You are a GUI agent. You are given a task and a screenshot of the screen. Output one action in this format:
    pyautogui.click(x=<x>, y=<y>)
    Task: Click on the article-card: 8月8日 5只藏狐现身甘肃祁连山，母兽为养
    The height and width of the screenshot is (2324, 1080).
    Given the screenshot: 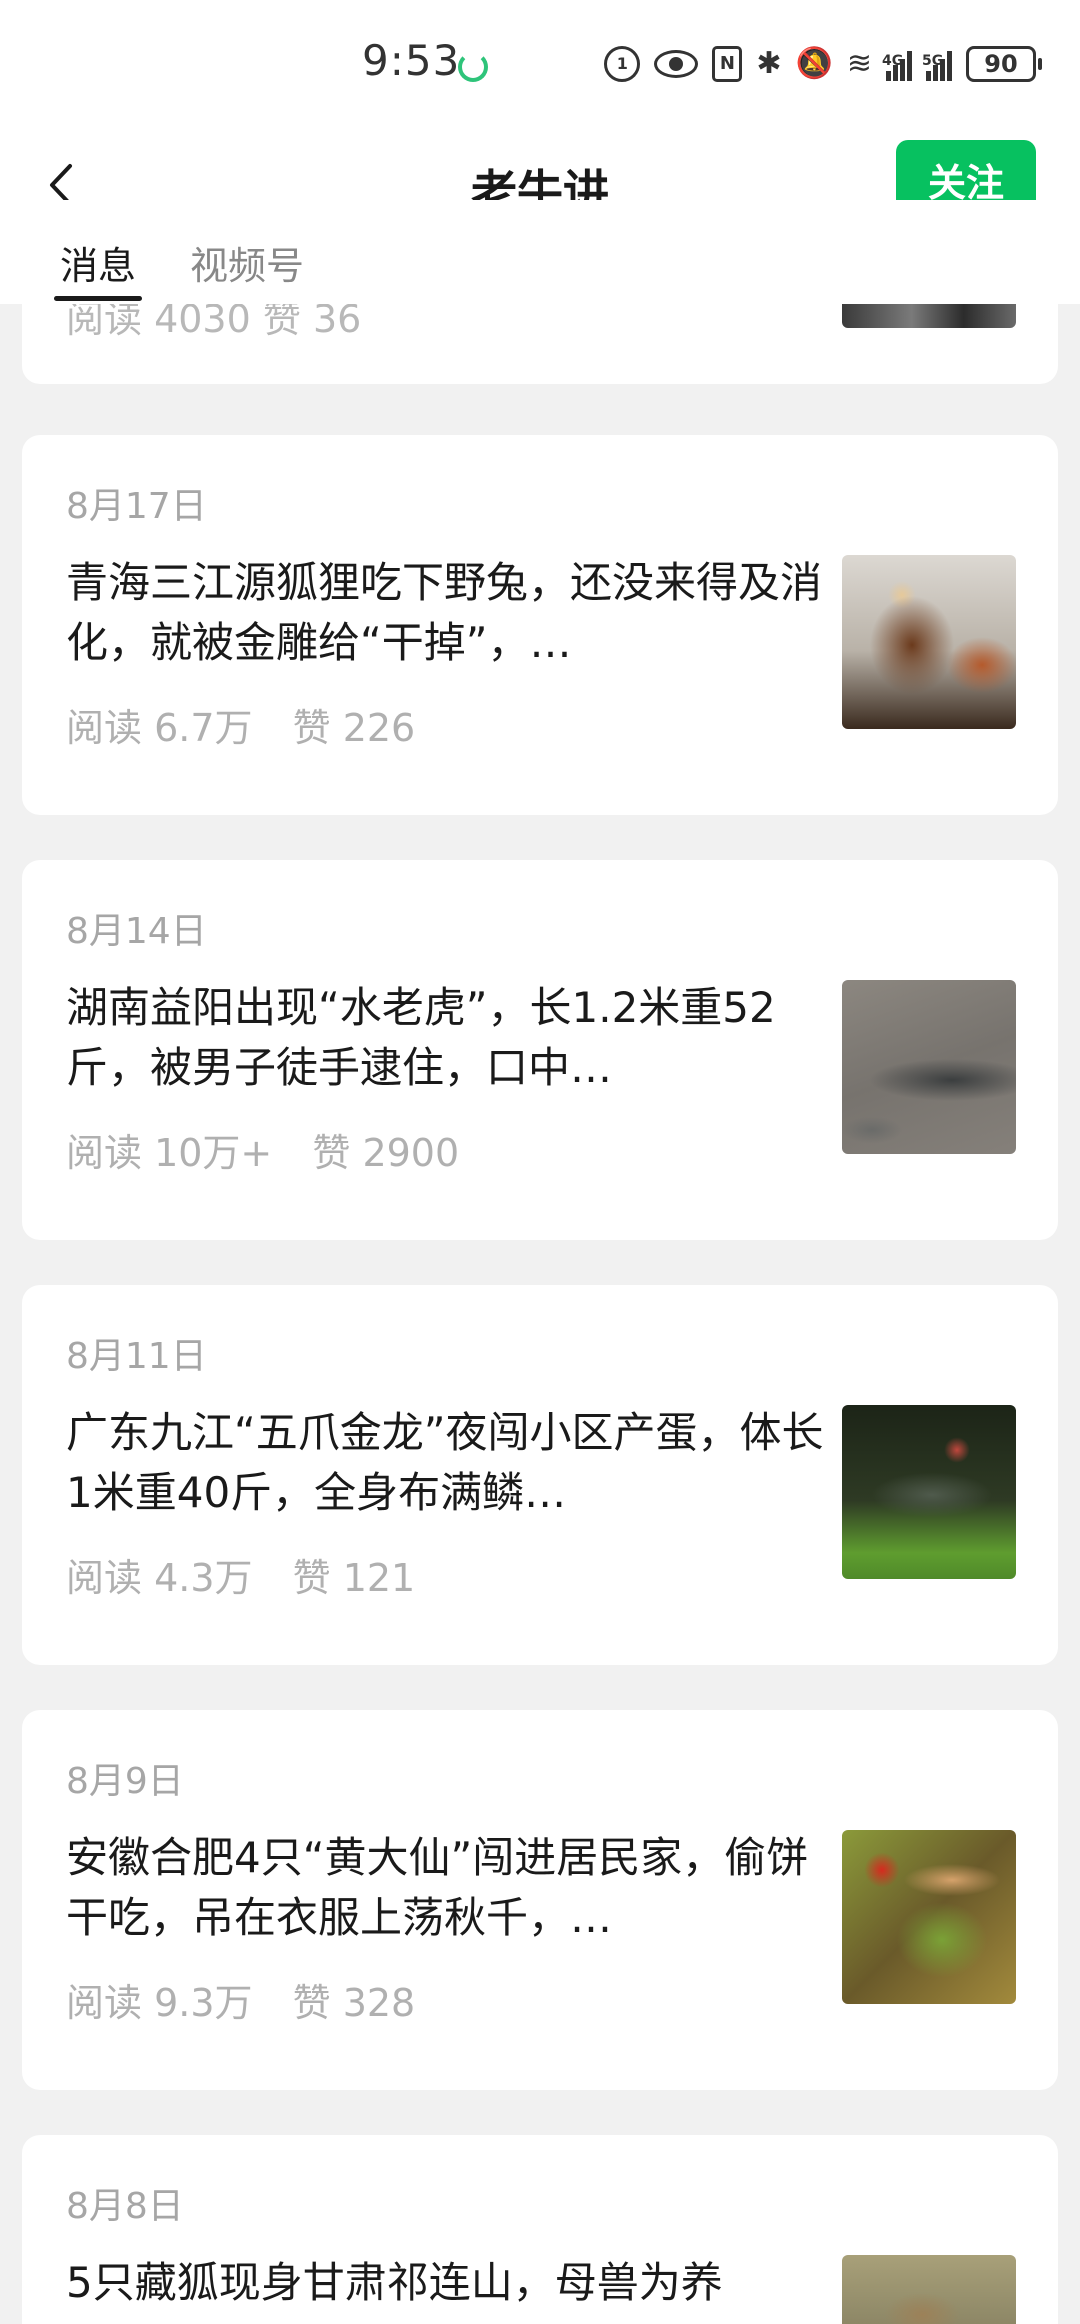 What is the action you would take?
    pyautogui.click(x=540, y=2229)
    